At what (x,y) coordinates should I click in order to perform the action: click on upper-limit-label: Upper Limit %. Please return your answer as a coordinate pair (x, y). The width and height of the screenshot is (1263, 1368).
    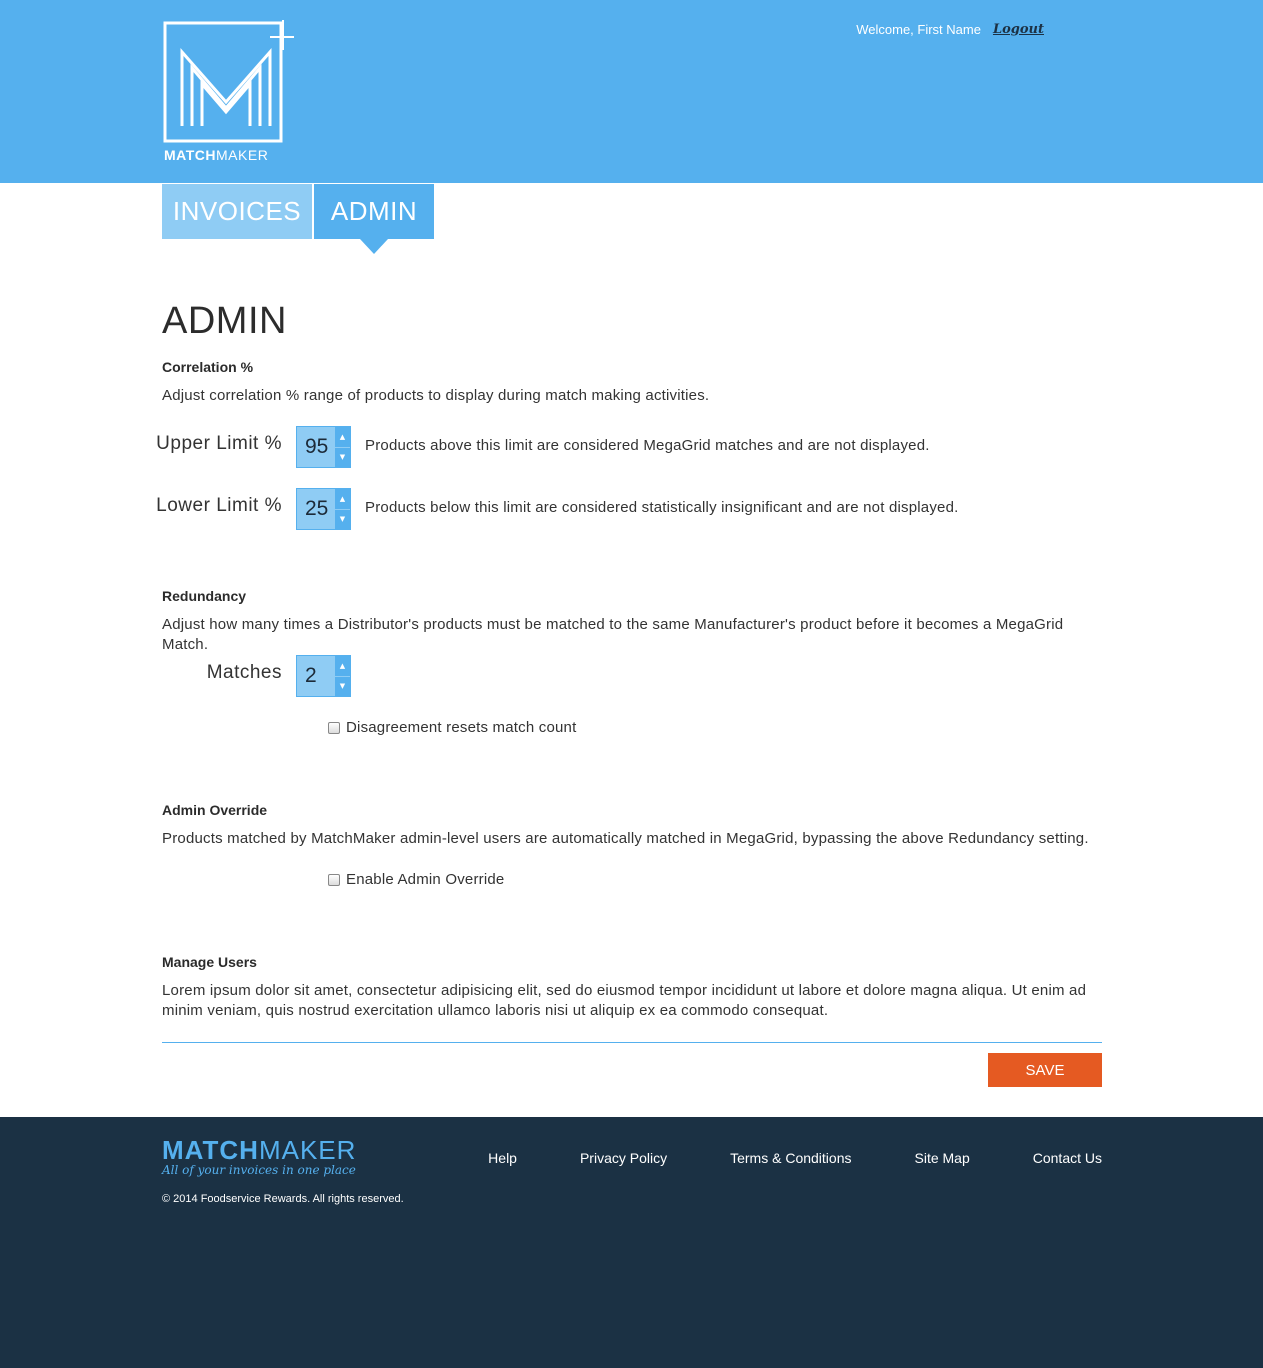
    Looking at the image, I should click on (219, 443).